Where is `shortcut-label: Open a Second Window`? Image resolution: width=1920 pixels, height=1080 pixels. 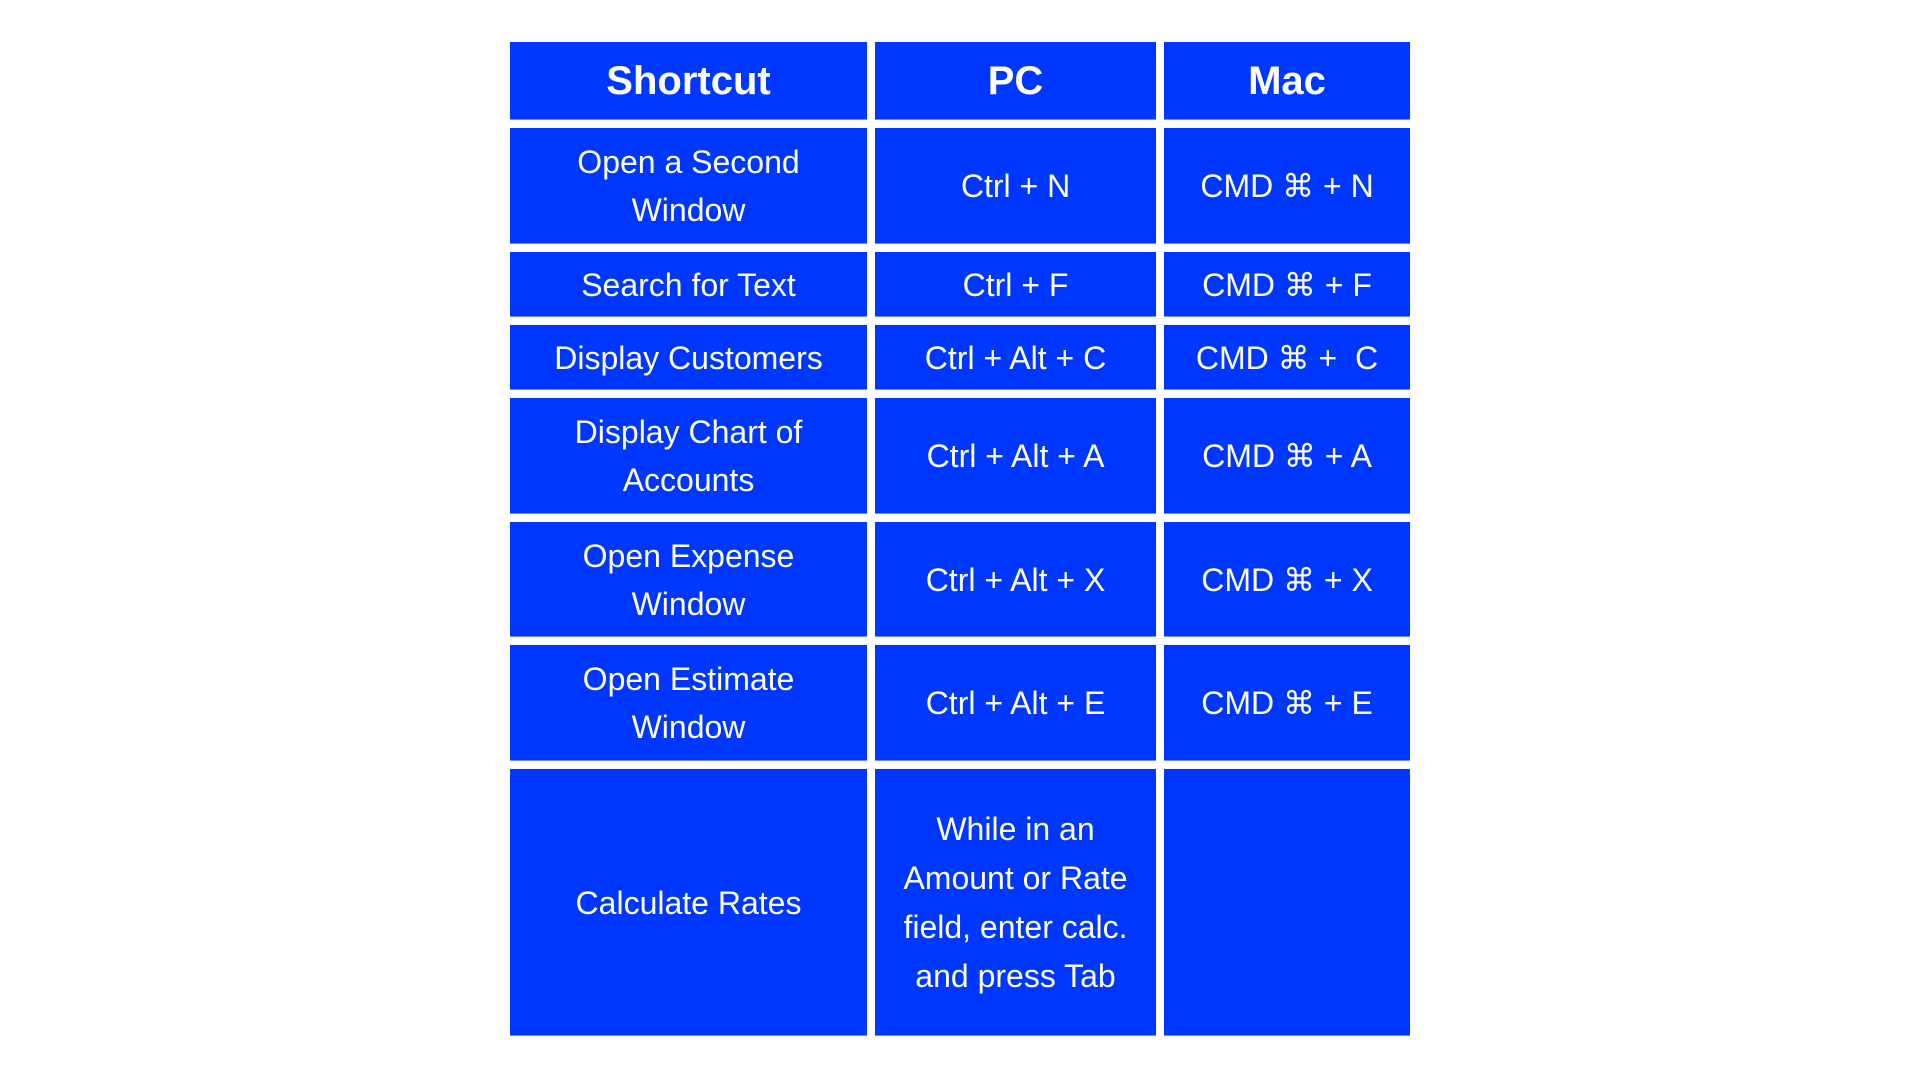 shortcut-label: Open a Second Window is located at coordinates (693, 186).